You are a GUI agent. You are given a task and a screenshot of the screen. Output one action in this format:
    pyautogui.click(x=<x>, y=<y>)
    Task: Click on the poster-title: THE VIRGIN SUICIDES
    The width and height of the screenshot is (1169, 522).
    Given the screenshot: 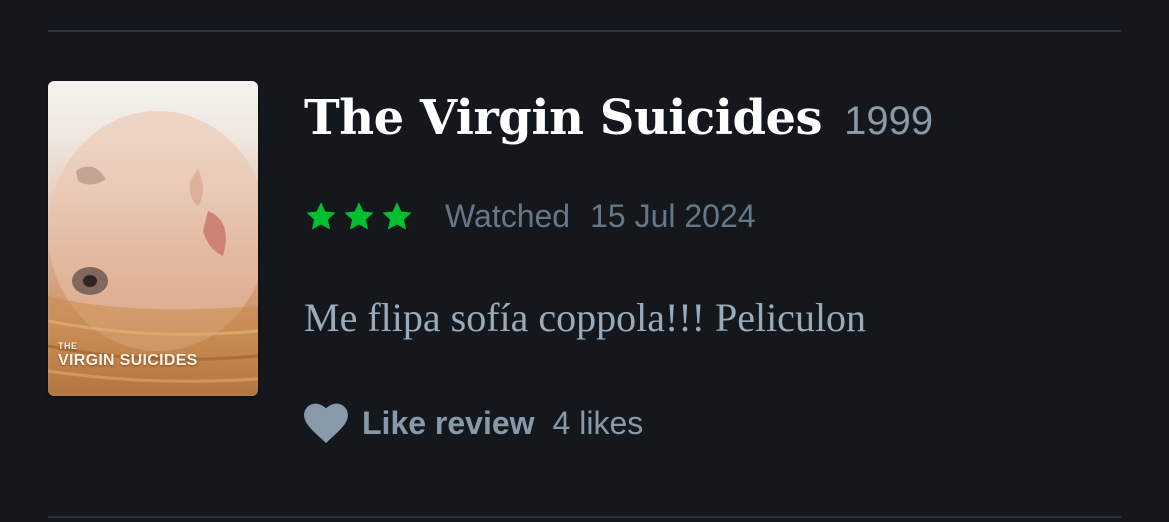 What is the action you would take?
    pyautogui.click(x=128, y=355)
    